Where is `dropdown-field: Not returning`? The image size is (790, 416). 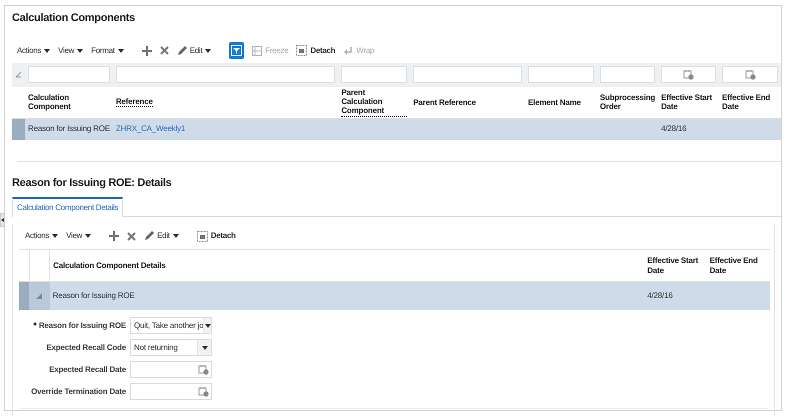 dropdown-field: Not returning is located at coordinates (171, 347).